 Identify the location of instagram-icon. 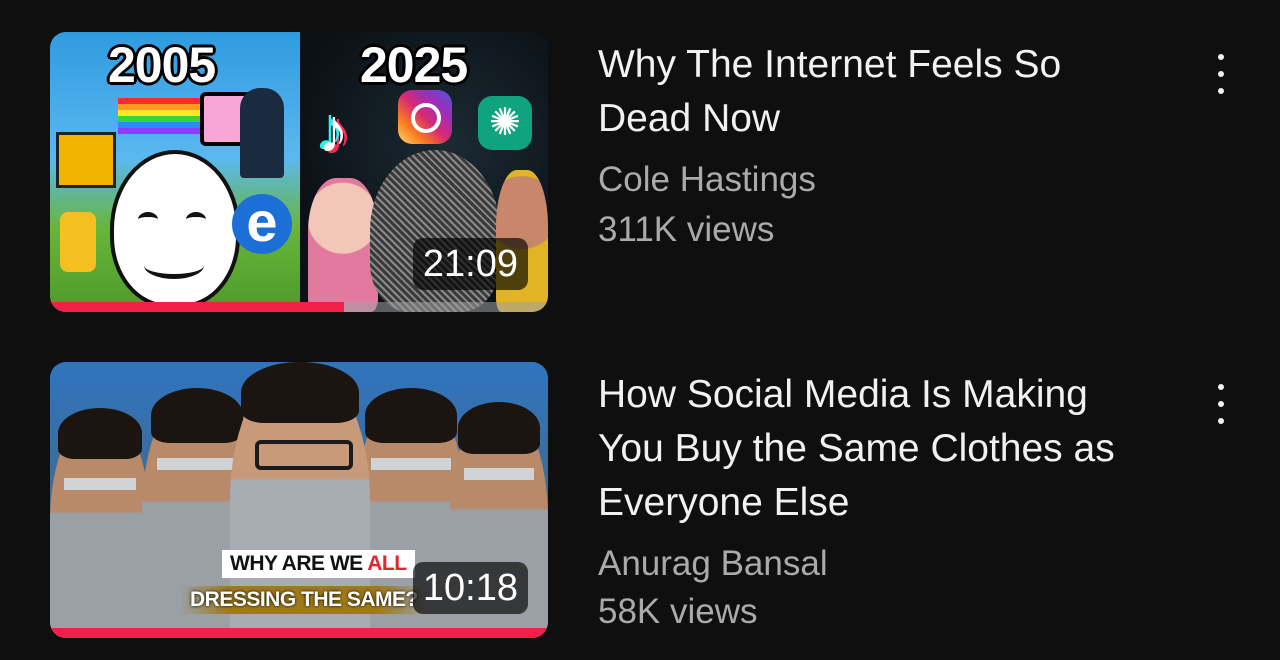
(425, 117).